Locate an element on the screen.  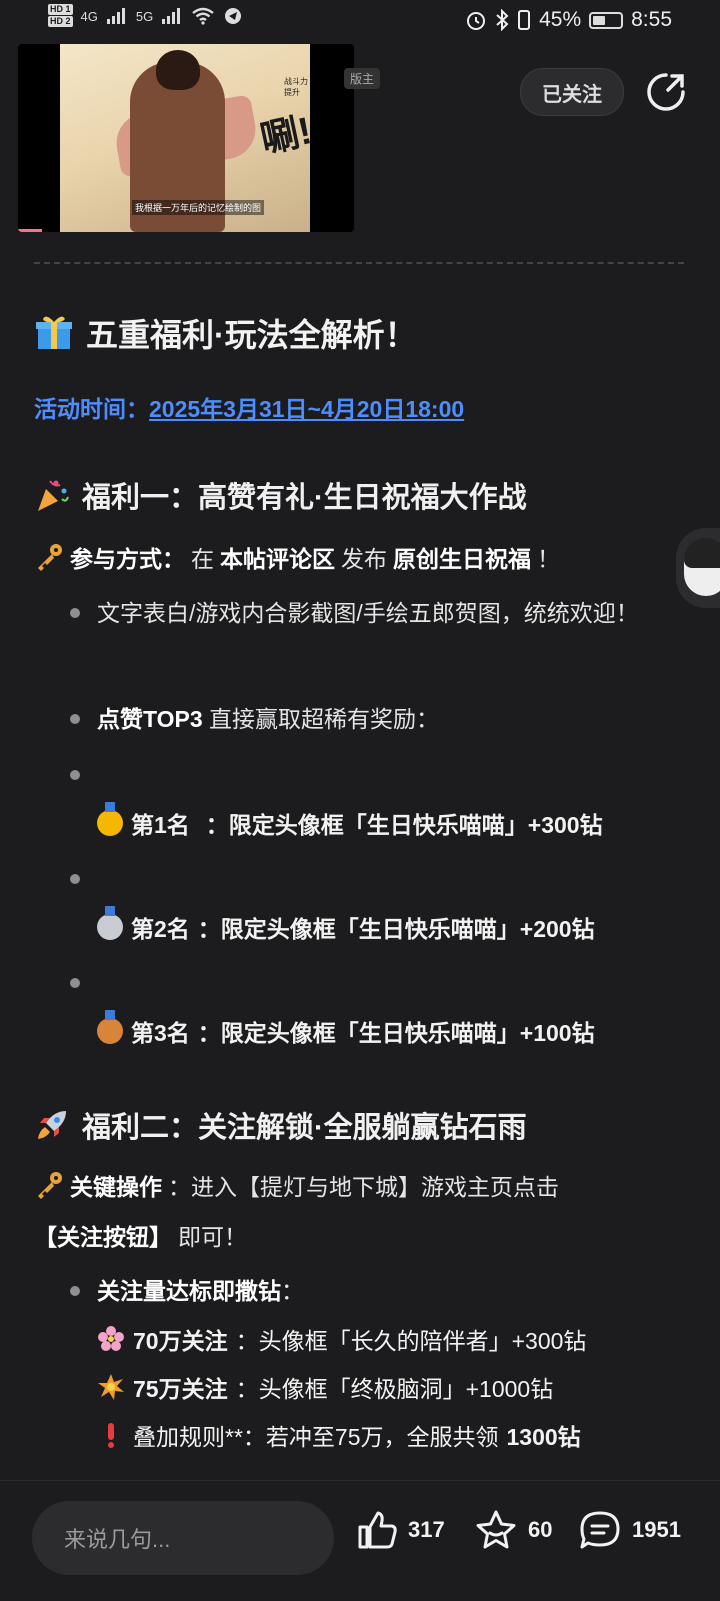
join-text-1: 在 is located at coordinates (202, 559).